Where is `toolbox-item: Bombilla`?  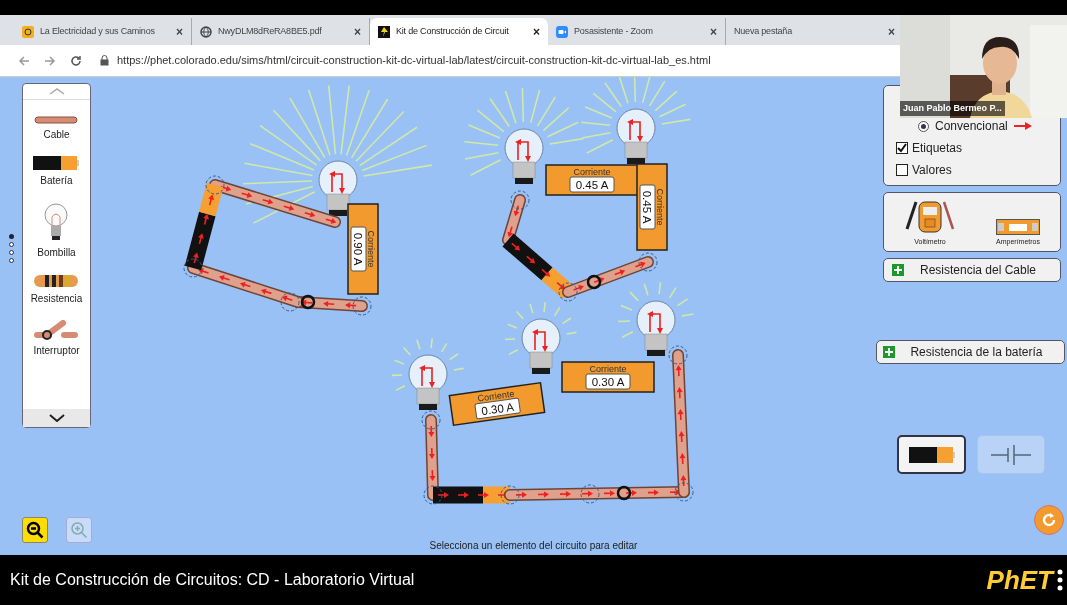 toolbox-item: Bombilla is located at coordinates (56, 231).